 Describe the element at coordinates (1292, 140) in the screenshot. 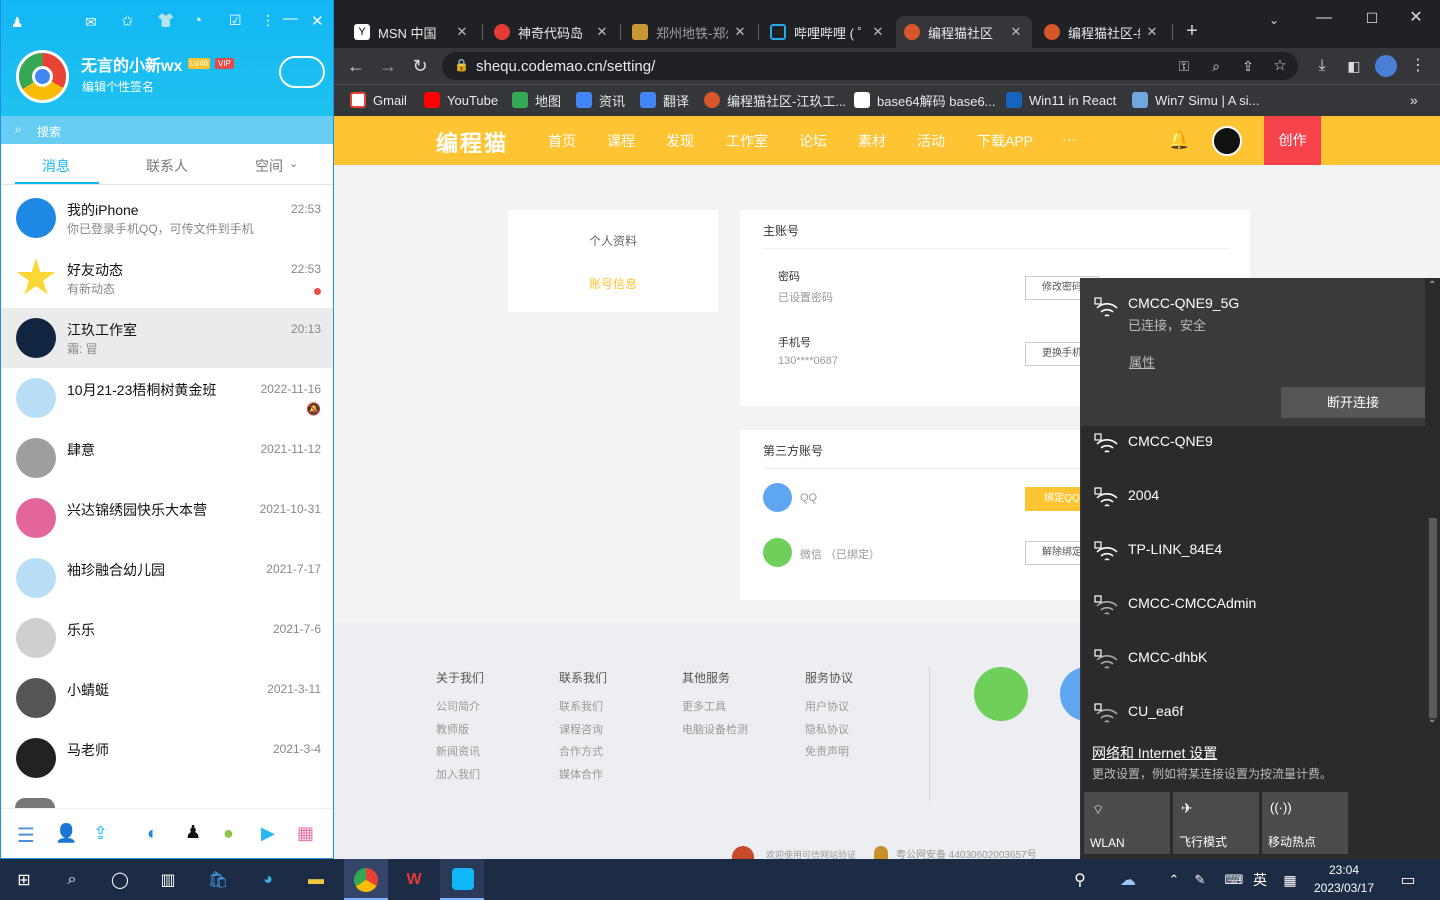

I see `create-button: 创作` at that location.